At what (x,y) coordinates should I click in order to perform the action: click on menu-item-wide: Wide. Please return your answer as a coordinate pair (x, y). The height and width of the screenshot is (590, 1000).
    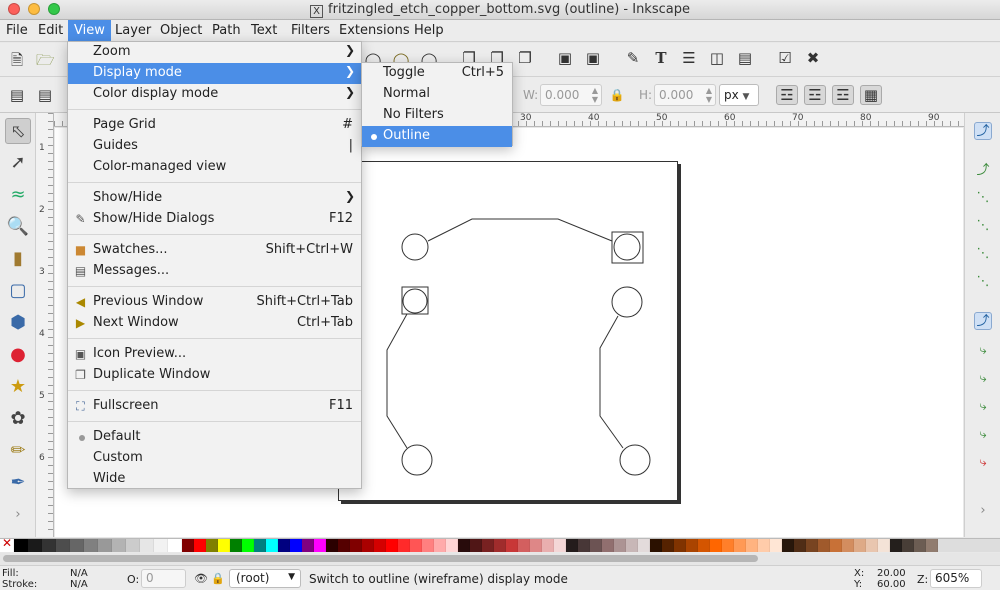
    Looking at the image, I should click on (214, 479).